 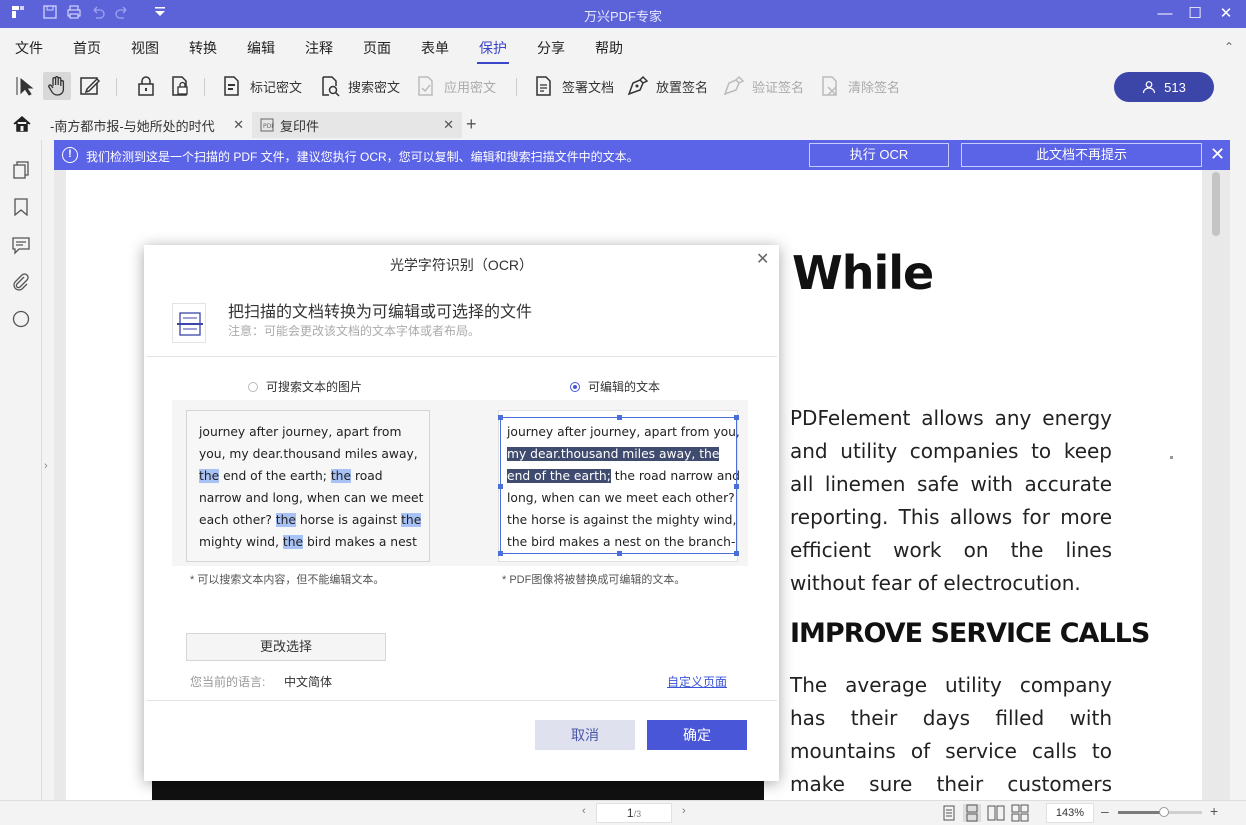 What do you see at coordinates (21, 170) in the screenshot?
I see `thumbnails-icon` at bounding box center [21, 170].